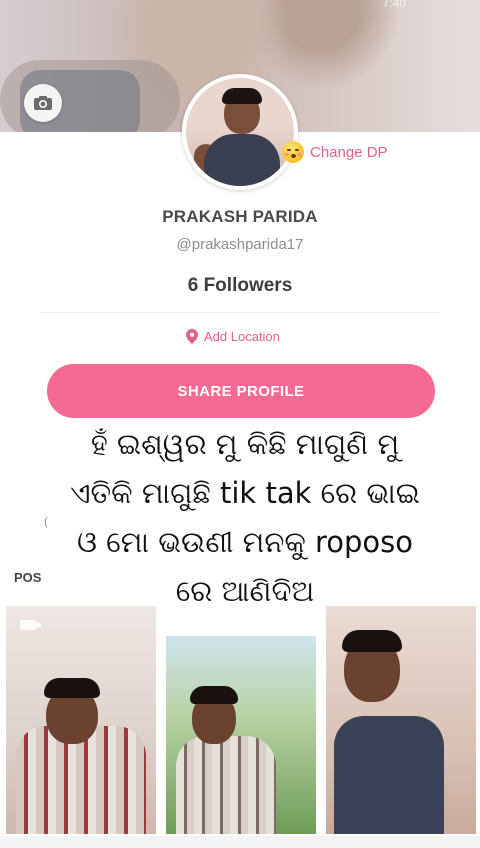 The height and width of the screenshot is (848, 480). Describe the element at coordinates (240, 132) in the screenshot. I see `avatar` at that location.